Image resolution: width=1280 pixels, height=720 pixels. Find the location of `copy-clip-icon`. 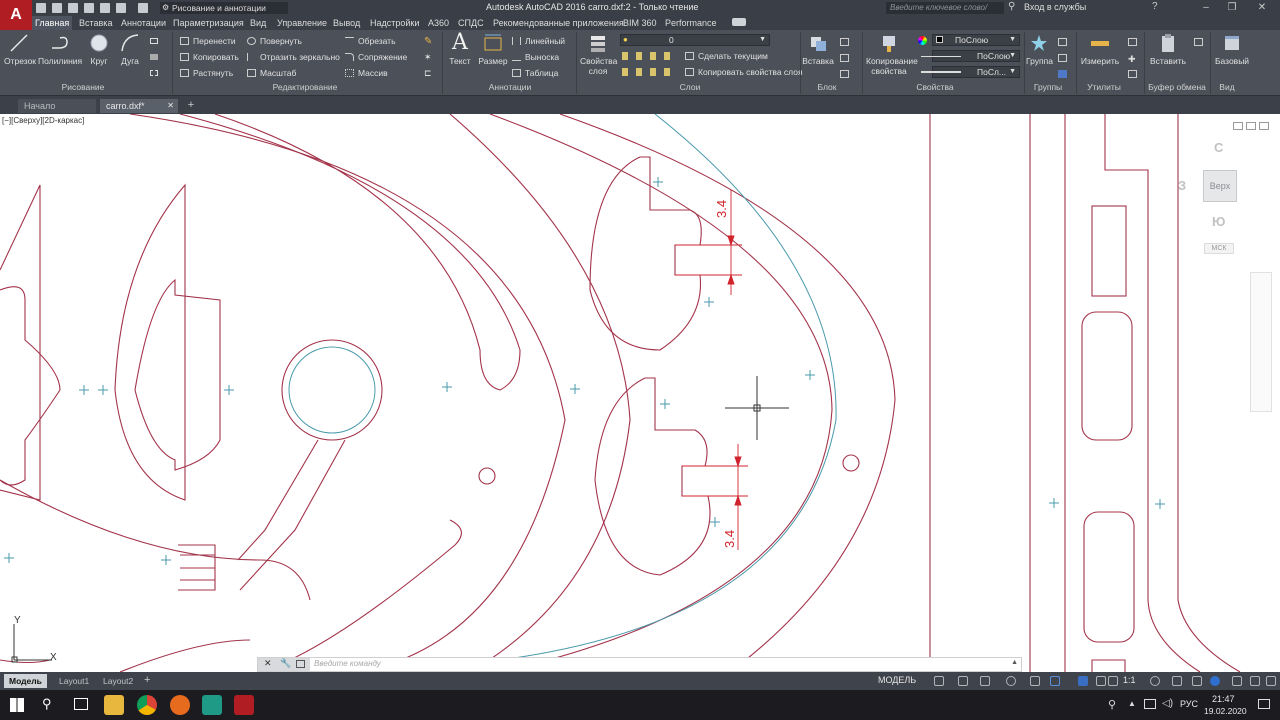

copy-clip-icon is located at coordinates (1198, 42).